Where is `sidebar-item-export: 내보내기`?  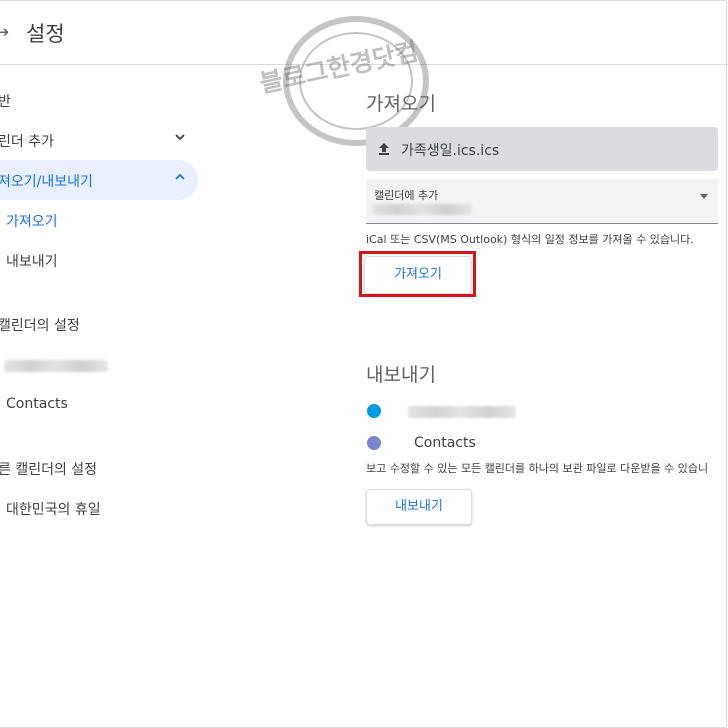 sidebar-item-export: 내보내기 is located at coordinates (32, 261).